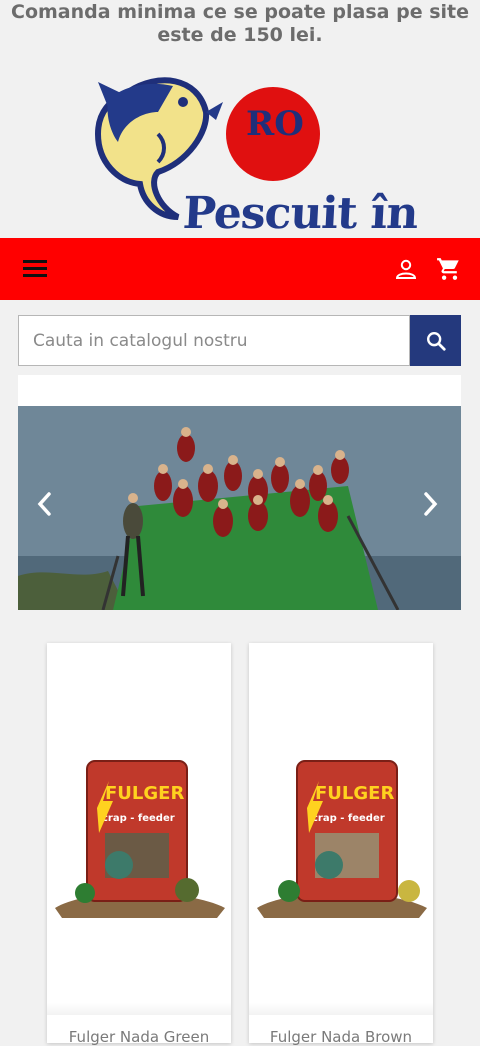 The width and height of the screenshot is (480, 1046). I want to click on product-card: FULGER crap - feeder Fulger Nada Green, so click(139, 844).